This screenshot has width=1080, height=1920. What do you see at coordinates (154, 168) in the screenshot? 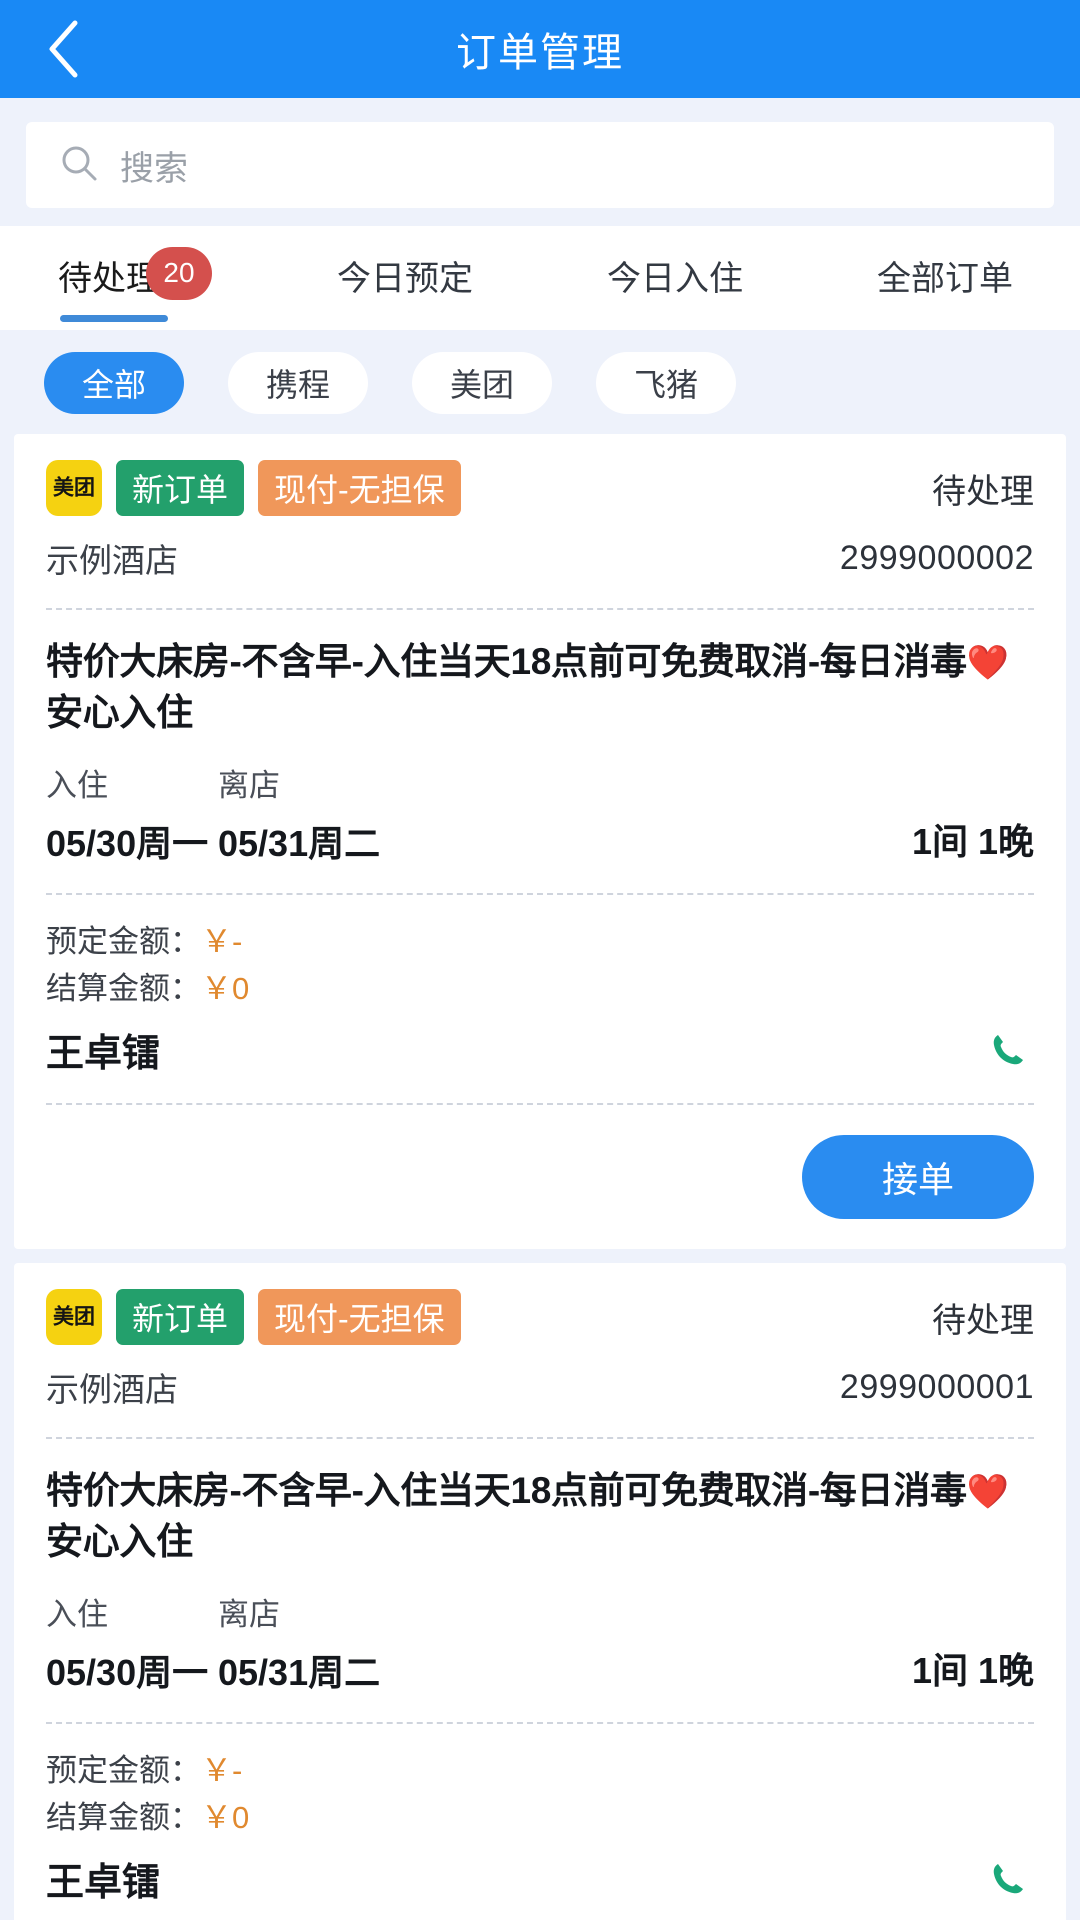
I see `search-placeholder: 搜索` at bounding box center [154, 168].